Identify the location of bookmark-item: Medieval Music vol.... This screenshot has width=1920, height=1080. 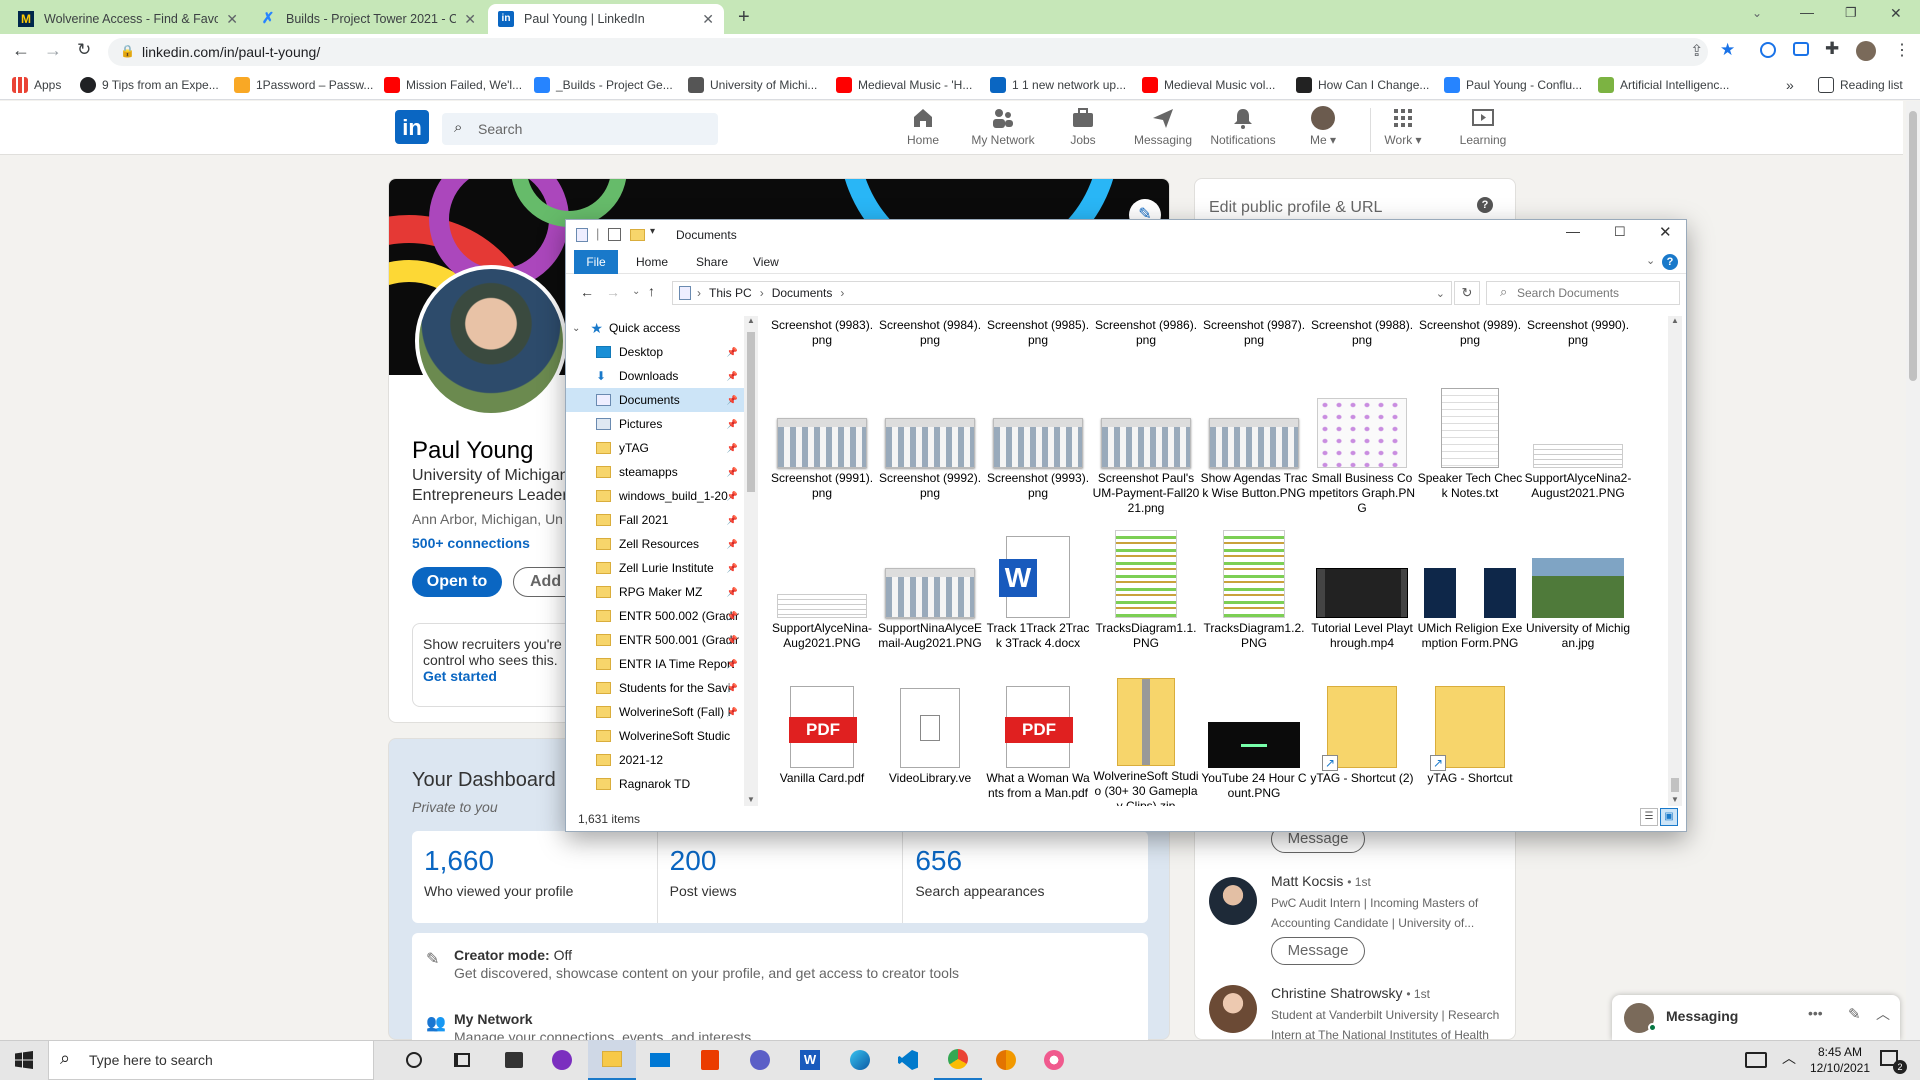
(1212, 85).